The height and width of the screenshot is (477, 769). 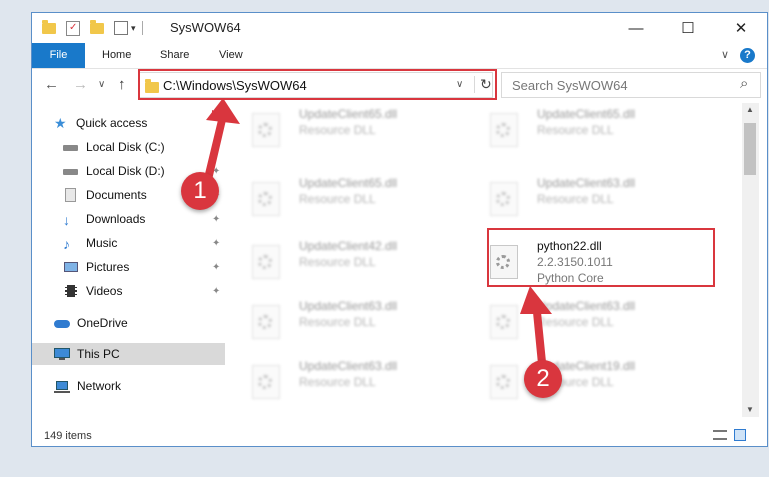 I want to click on sidebar-item-label: Local Disk (D:), so click(x=125, y=171).